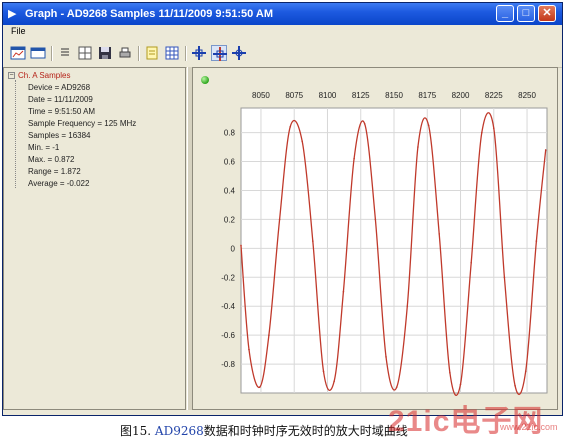 This screenshot has width=576, height=441. Describe the element at coordinates (59, 87) in the screenshot. I see `tree-item-device: Device = AD9268` at that location.